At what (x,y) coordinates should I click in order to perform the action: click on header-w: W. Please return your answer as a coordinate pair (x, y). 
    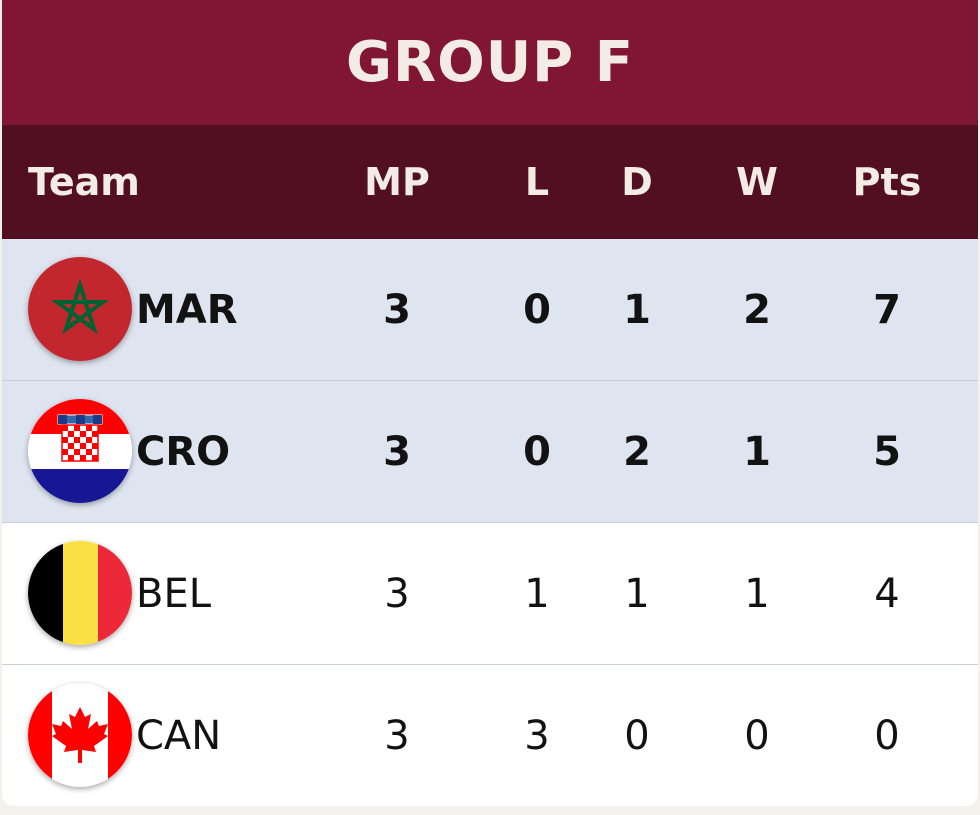
    Looking at the image, I should click on (757, 182).